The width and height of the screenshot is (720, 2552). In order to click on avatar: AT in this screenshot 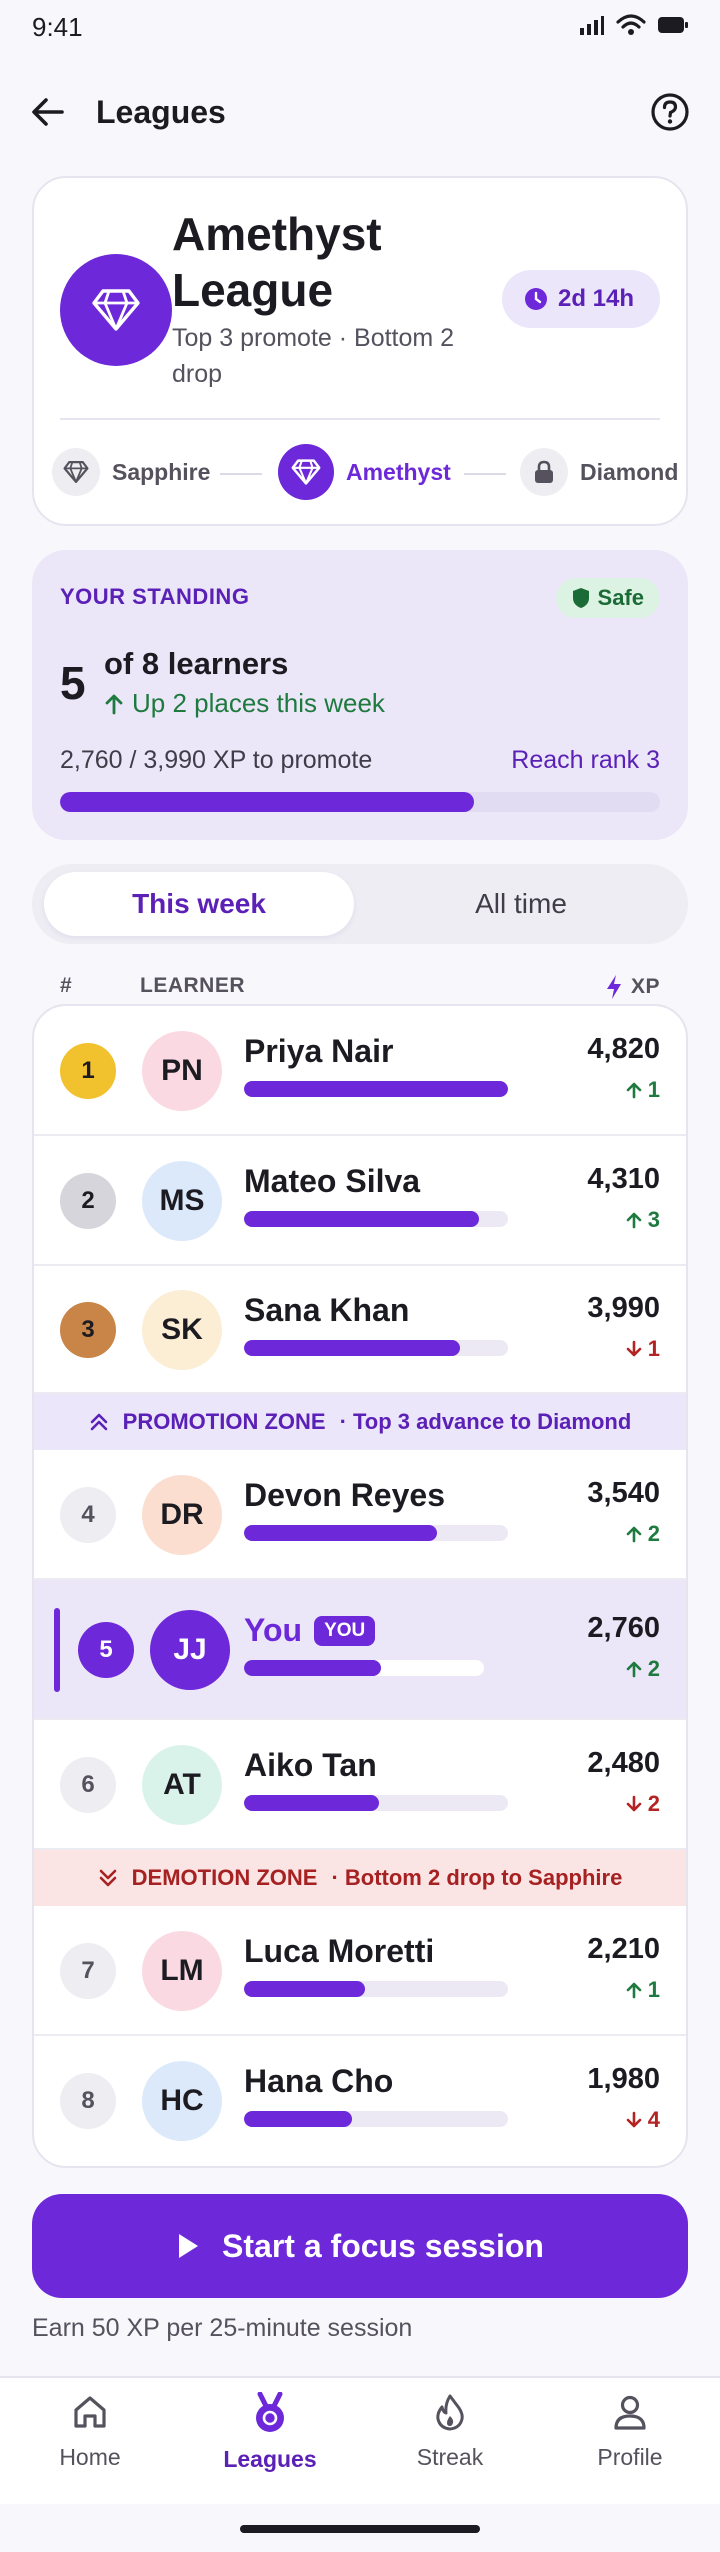, I will do `click(182, 1785)`.